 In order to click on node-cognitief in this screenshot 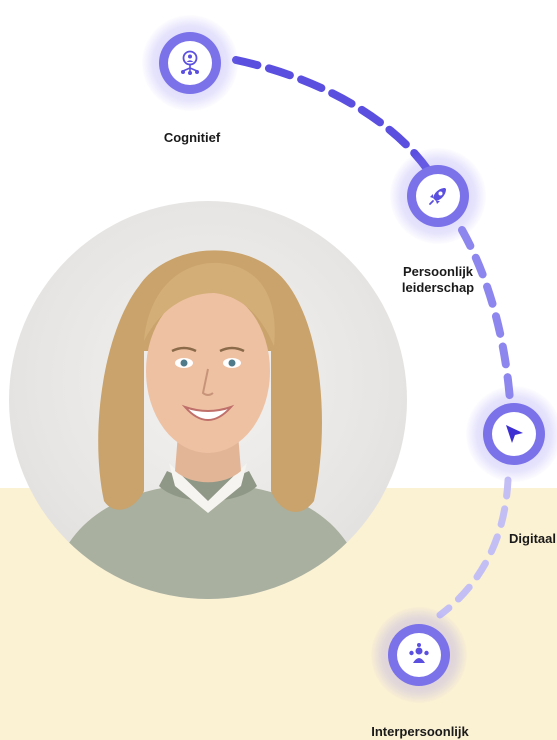, I will do `click(190, 63)`.